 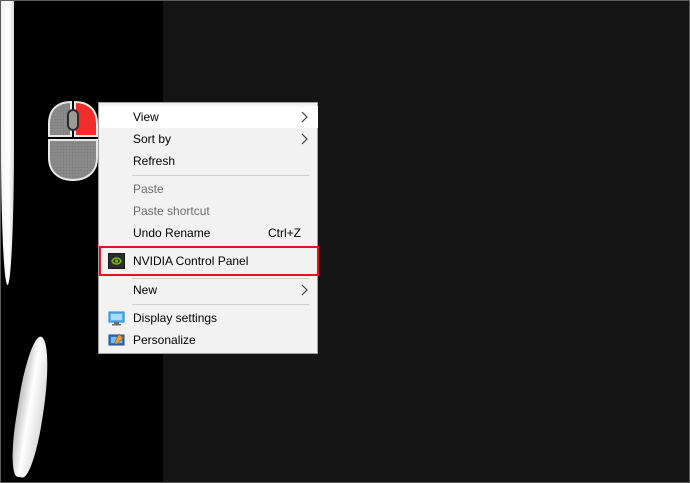 What do you see at coordinates (209, 117) in the screenshot?
I see `menu-item-view: View` at bounding box center [209, 117].